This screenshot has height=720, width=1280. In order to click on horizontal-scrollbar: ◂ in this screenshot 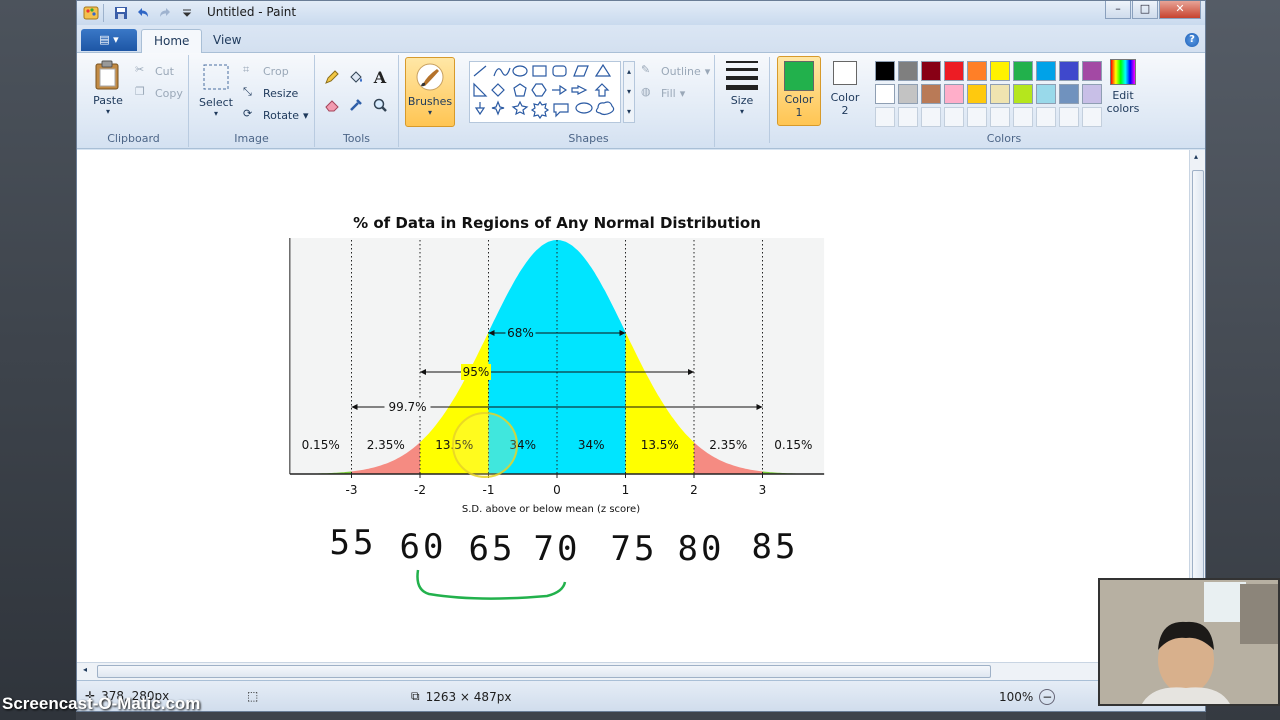, I will do `click(641, 671)`.